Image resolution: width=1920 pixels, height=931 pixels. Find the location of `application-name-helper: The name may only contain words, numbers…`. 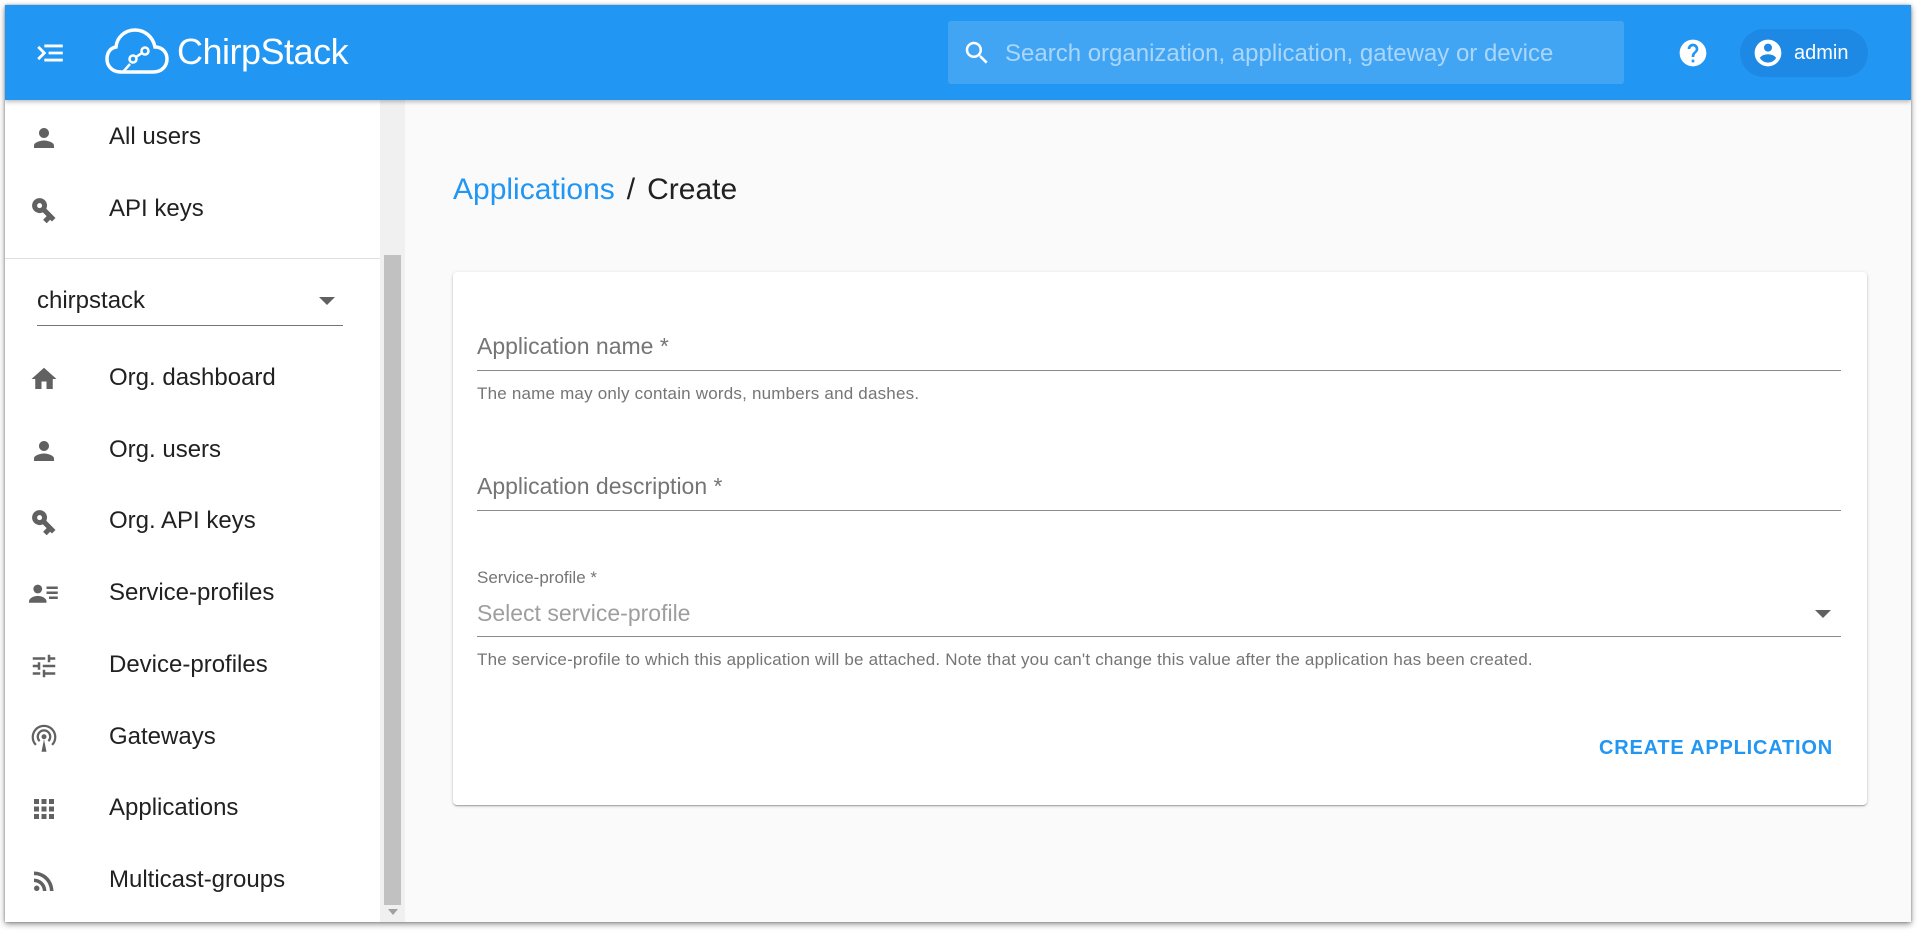

application-name-helper: The name may only contain words, numbers… is located at coordinates (698, 393).